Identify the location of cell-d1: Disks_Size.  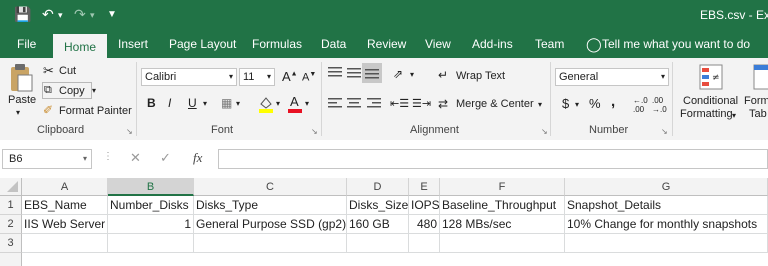
(378, 205).